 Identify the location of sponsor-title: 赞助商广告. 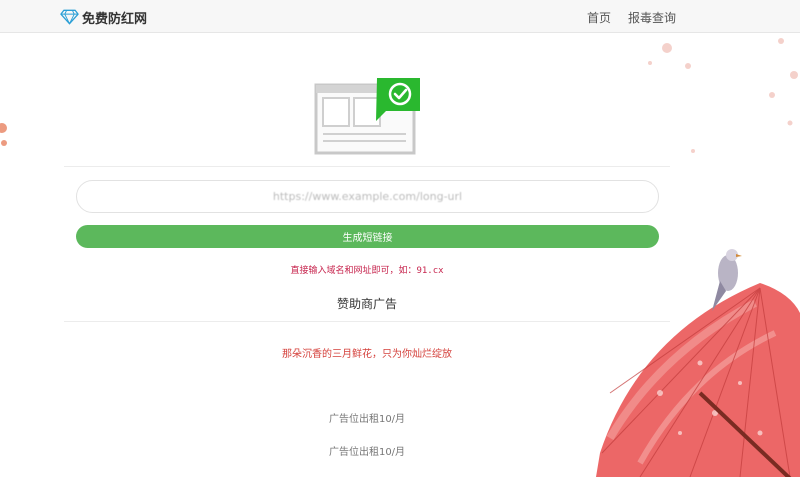
(366, 304).